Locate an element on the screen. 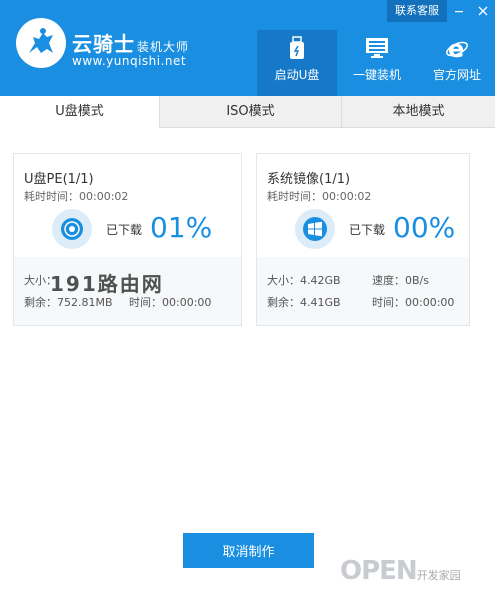 Image resolution: width=495 pixels, height=592 pixels. download-percent: 01% is located at coordinates (181, 227).